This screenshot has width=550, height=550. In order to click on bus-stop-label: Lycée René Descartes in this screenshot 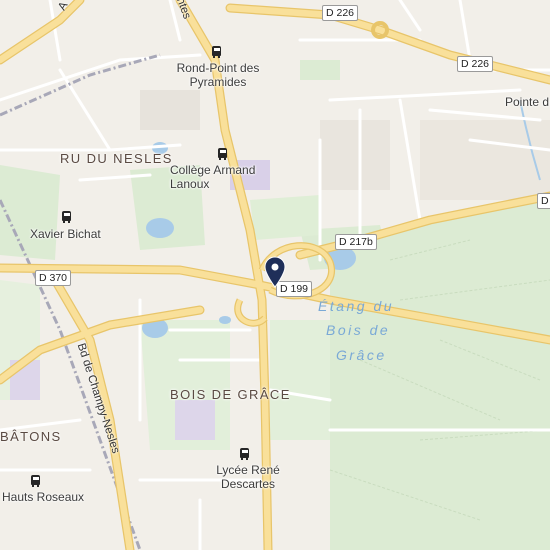, I will do `click(248, 477)`.